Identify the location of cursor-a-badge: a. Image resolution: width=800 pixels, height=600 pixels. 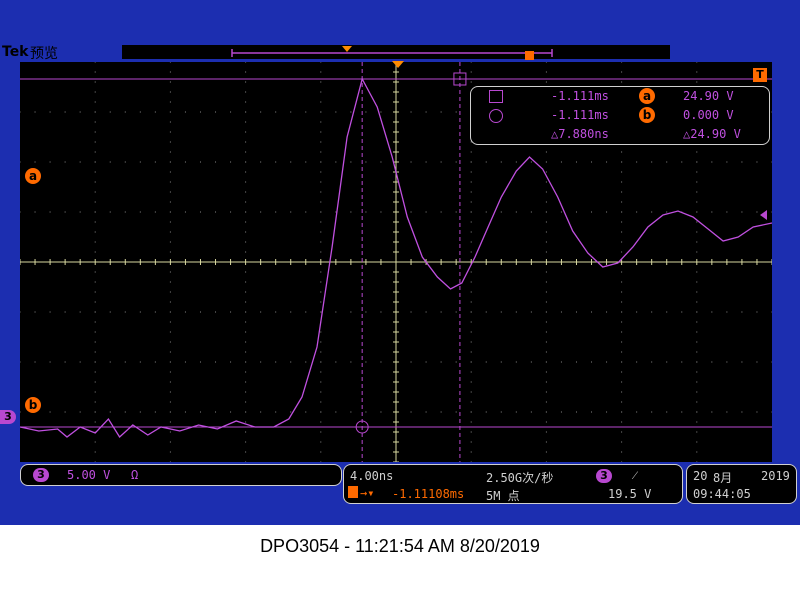
(33, 176).